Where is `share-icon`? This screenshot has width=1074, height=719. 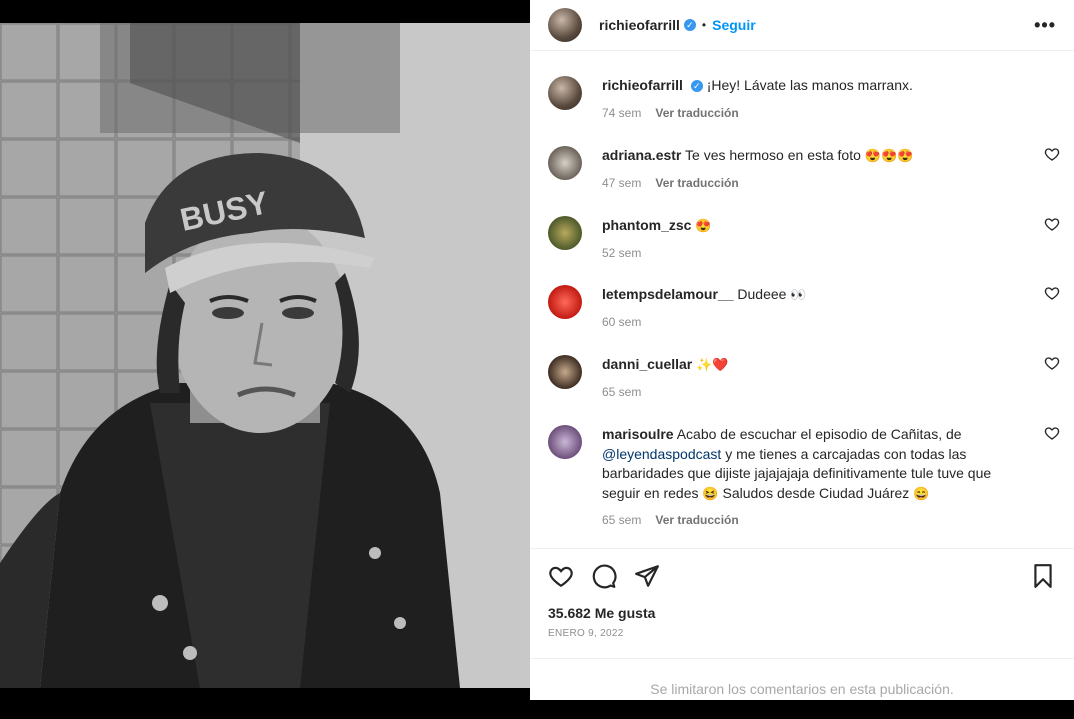 share-icon is located at coordinates (647, 576).